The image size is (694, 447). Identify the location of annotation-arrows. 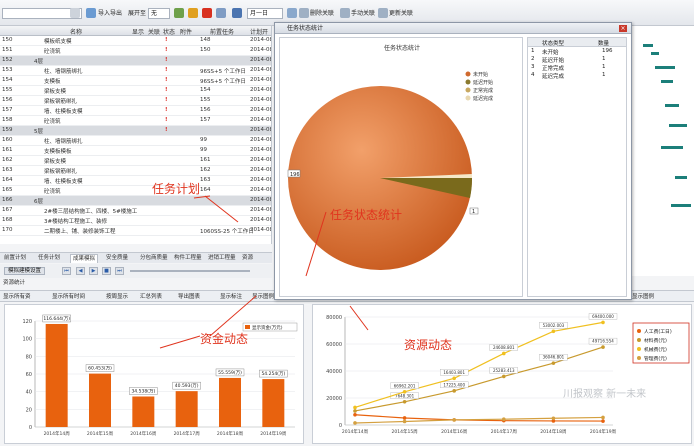
(264, 272).